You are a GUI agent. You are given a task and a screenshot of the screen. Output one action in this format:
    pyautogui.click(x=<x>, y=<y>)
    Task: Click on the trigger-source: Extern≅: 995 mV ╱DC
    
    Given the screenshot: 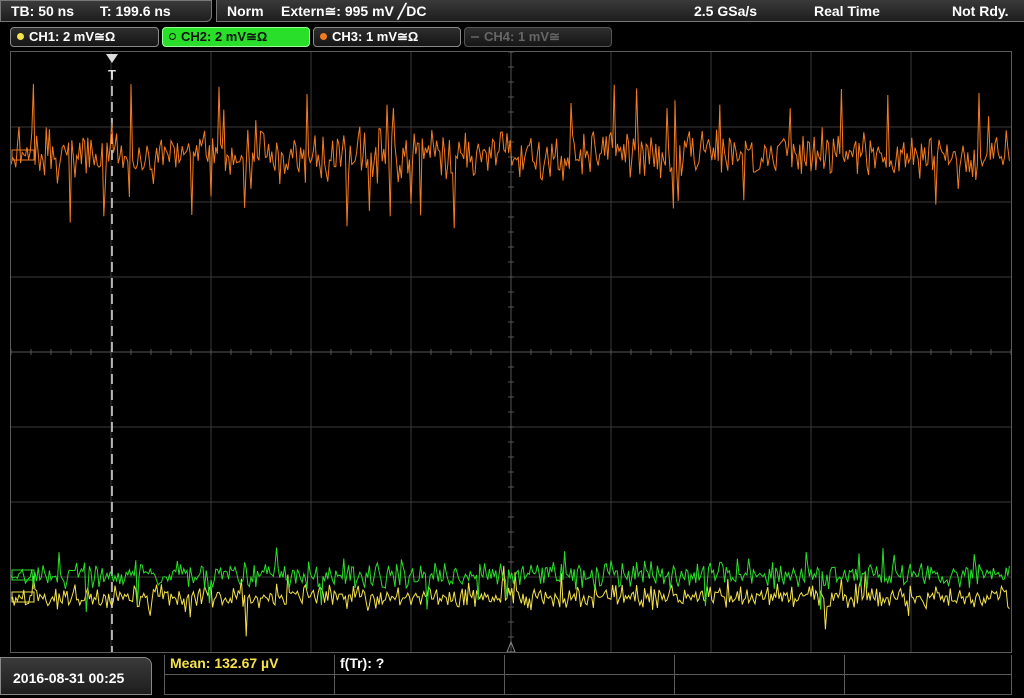 What is the action you would take?
    pyautogui.click(x=354, y=11)
    